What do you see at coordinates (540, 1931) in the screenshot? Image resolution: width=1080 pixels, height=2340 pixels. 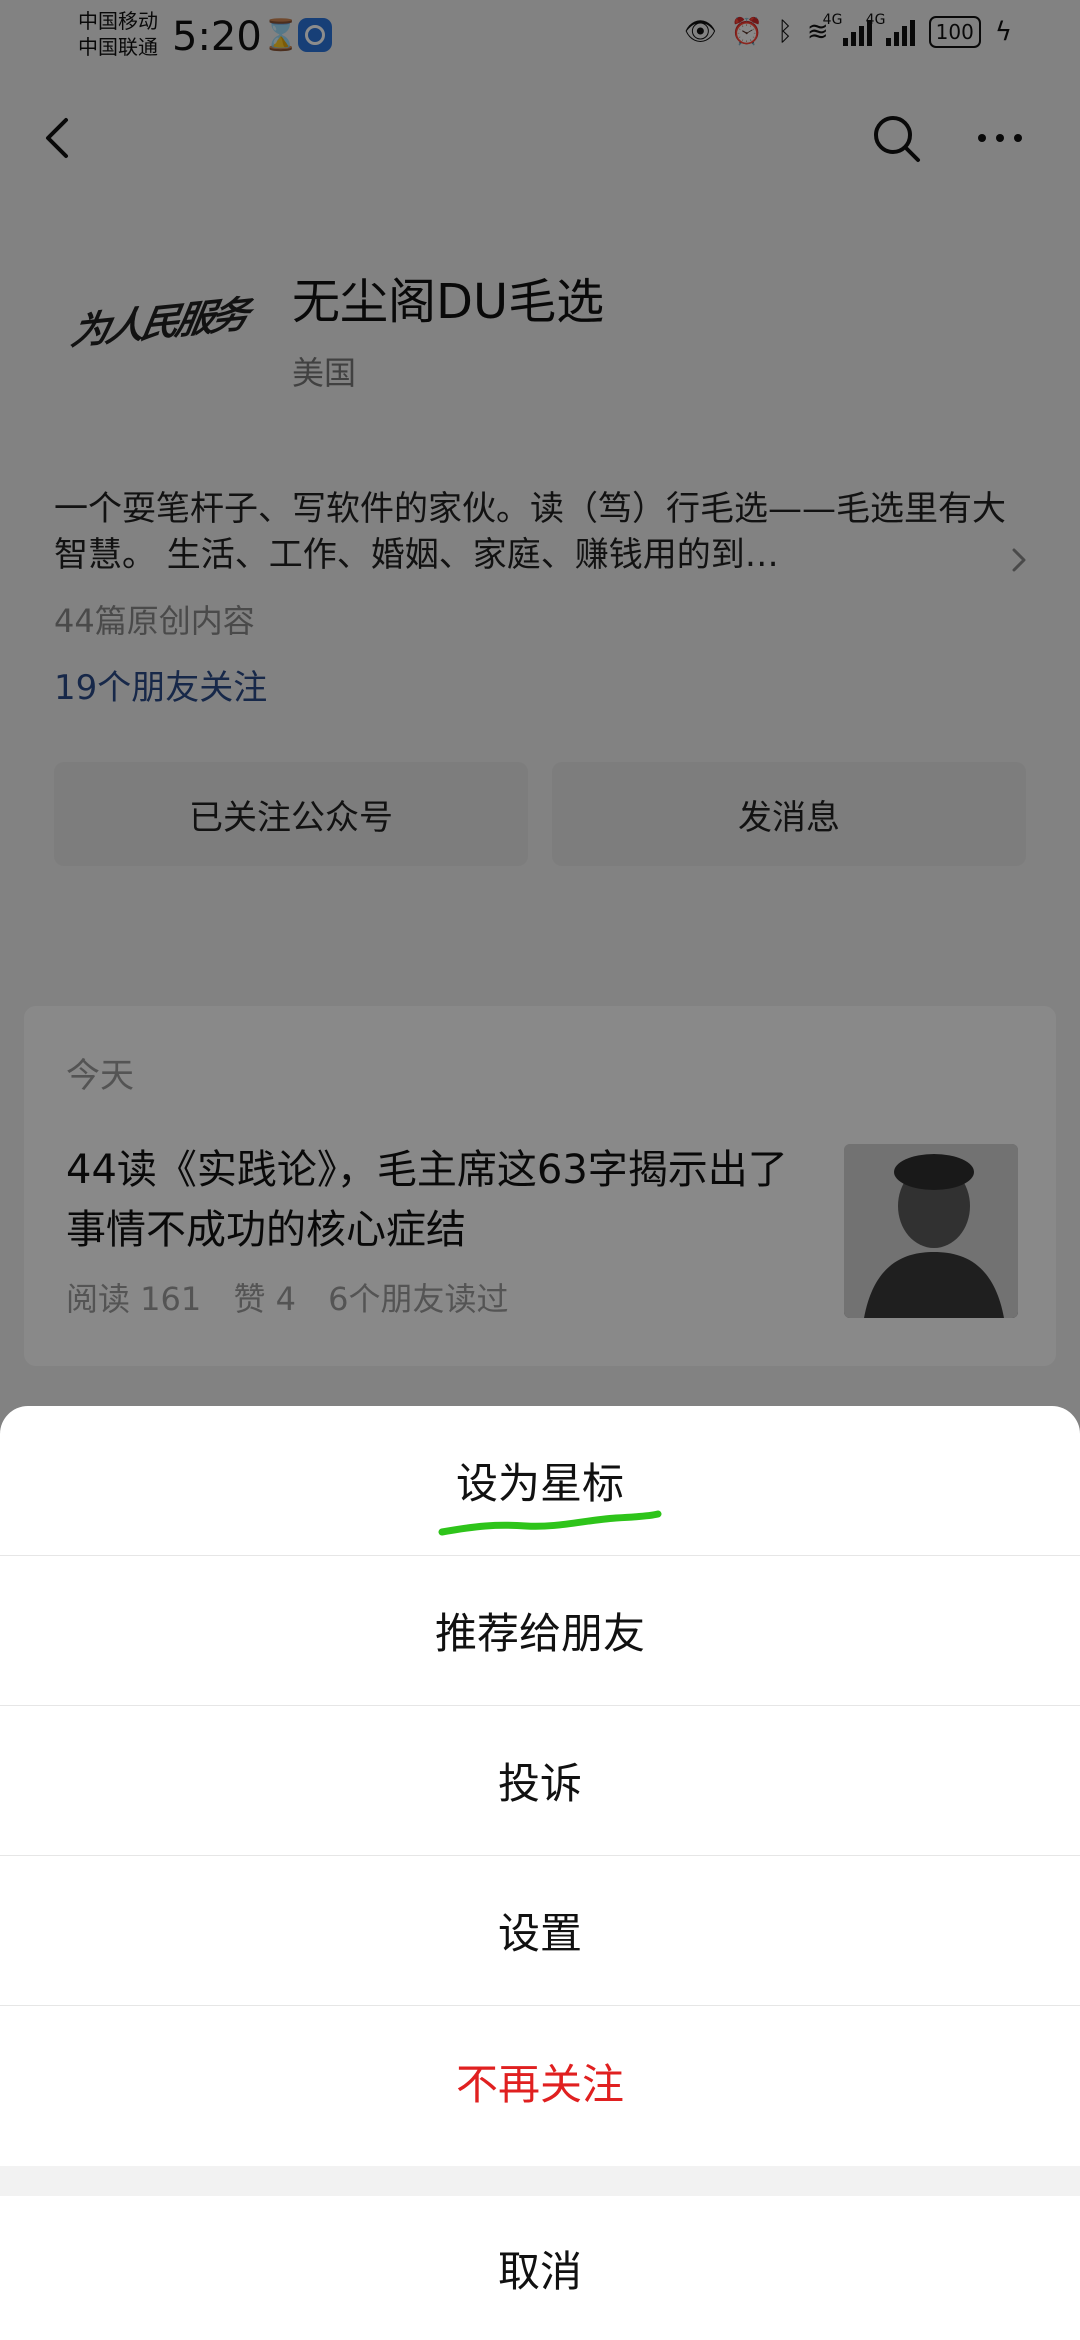 I see `settings-button: 设置` at bounding box center [540, 1931].